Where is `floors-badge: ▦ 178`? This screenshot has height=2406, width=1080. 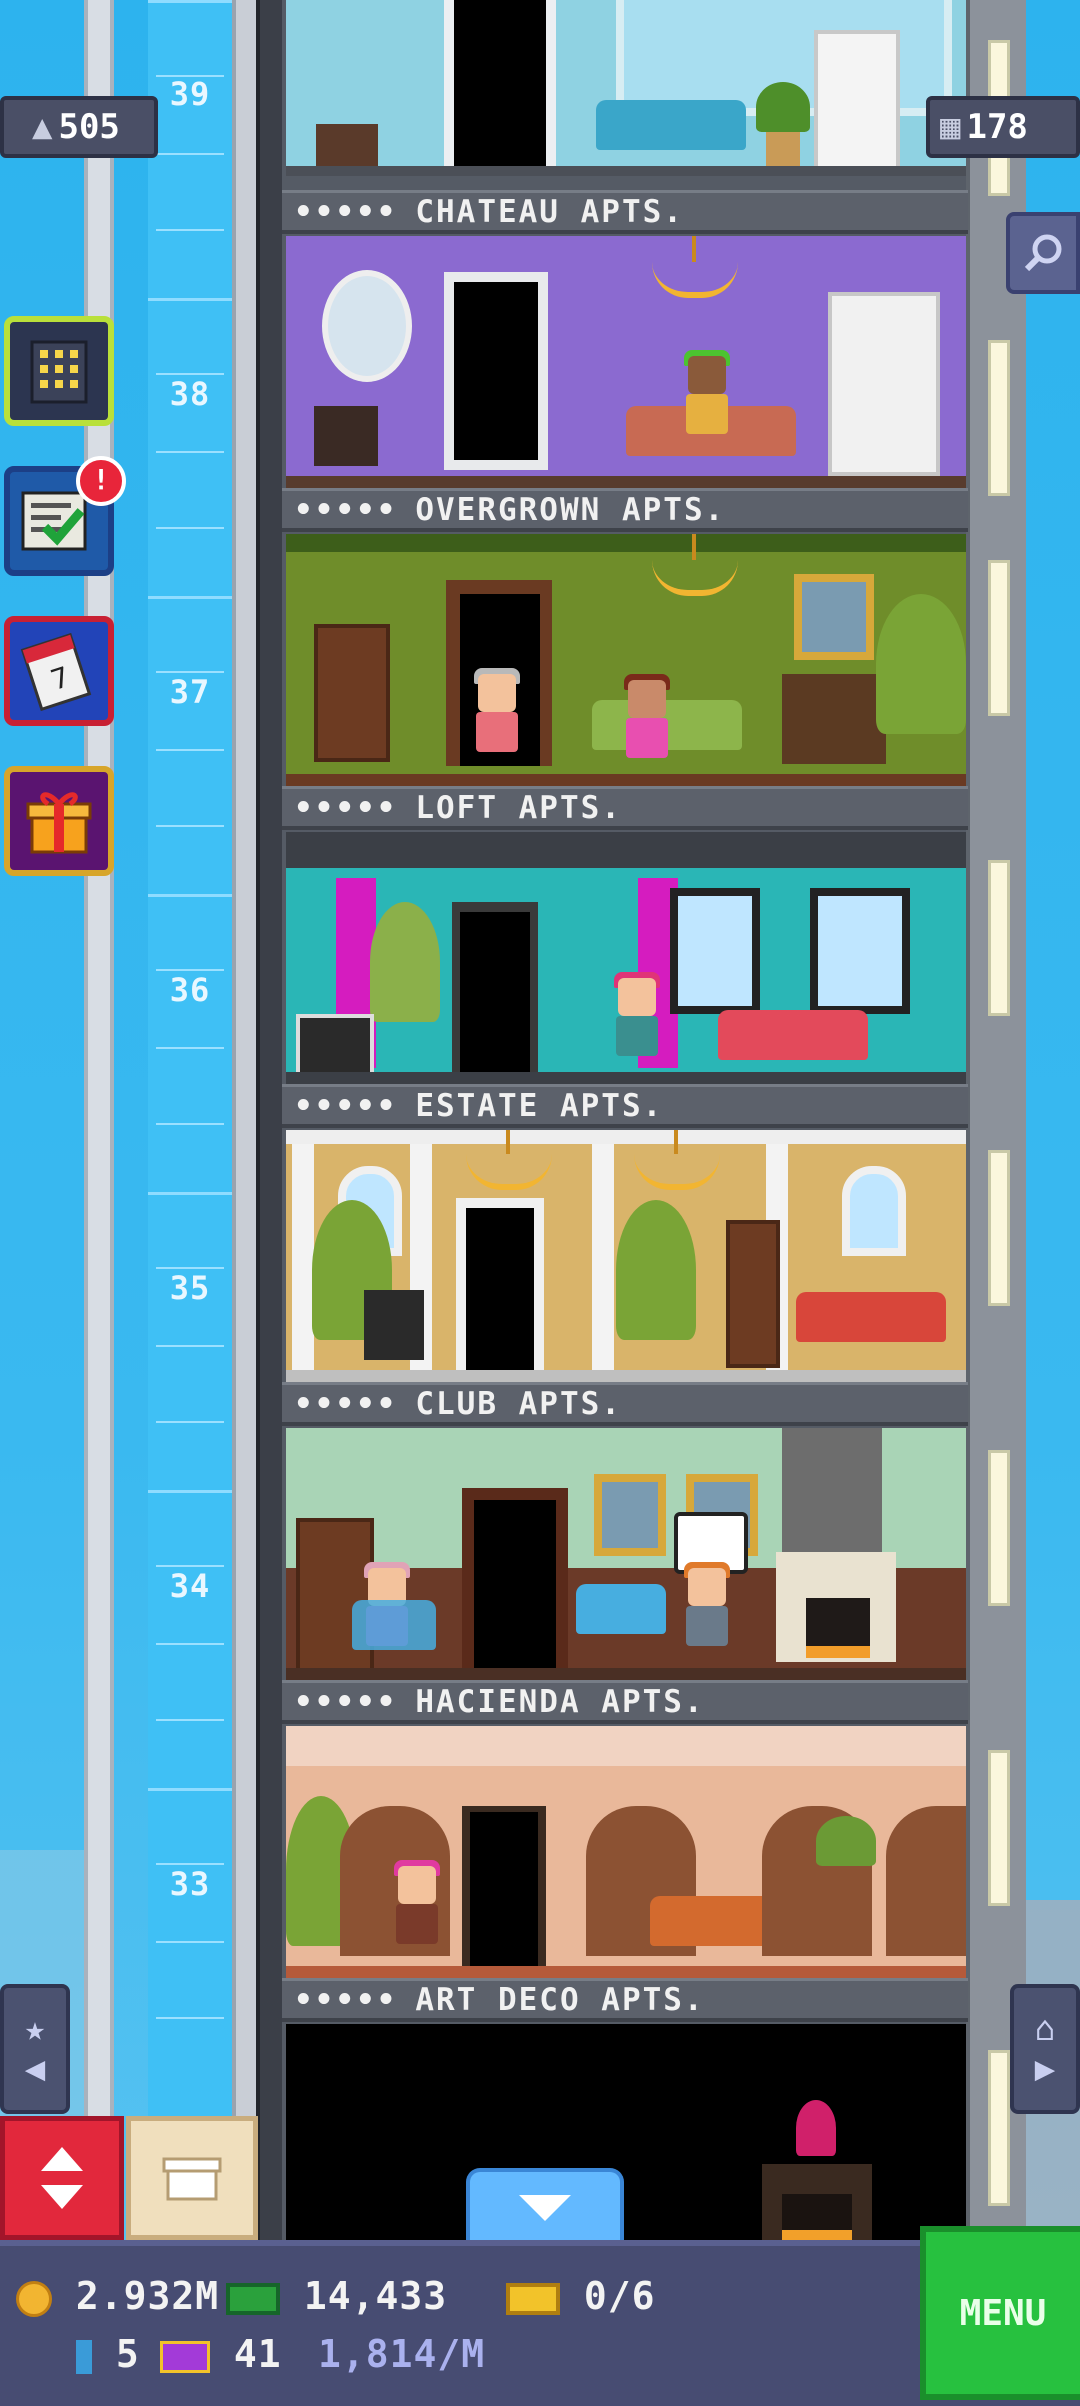
floors-badge: ▦ 178 is located at coordinates (1003, 127).